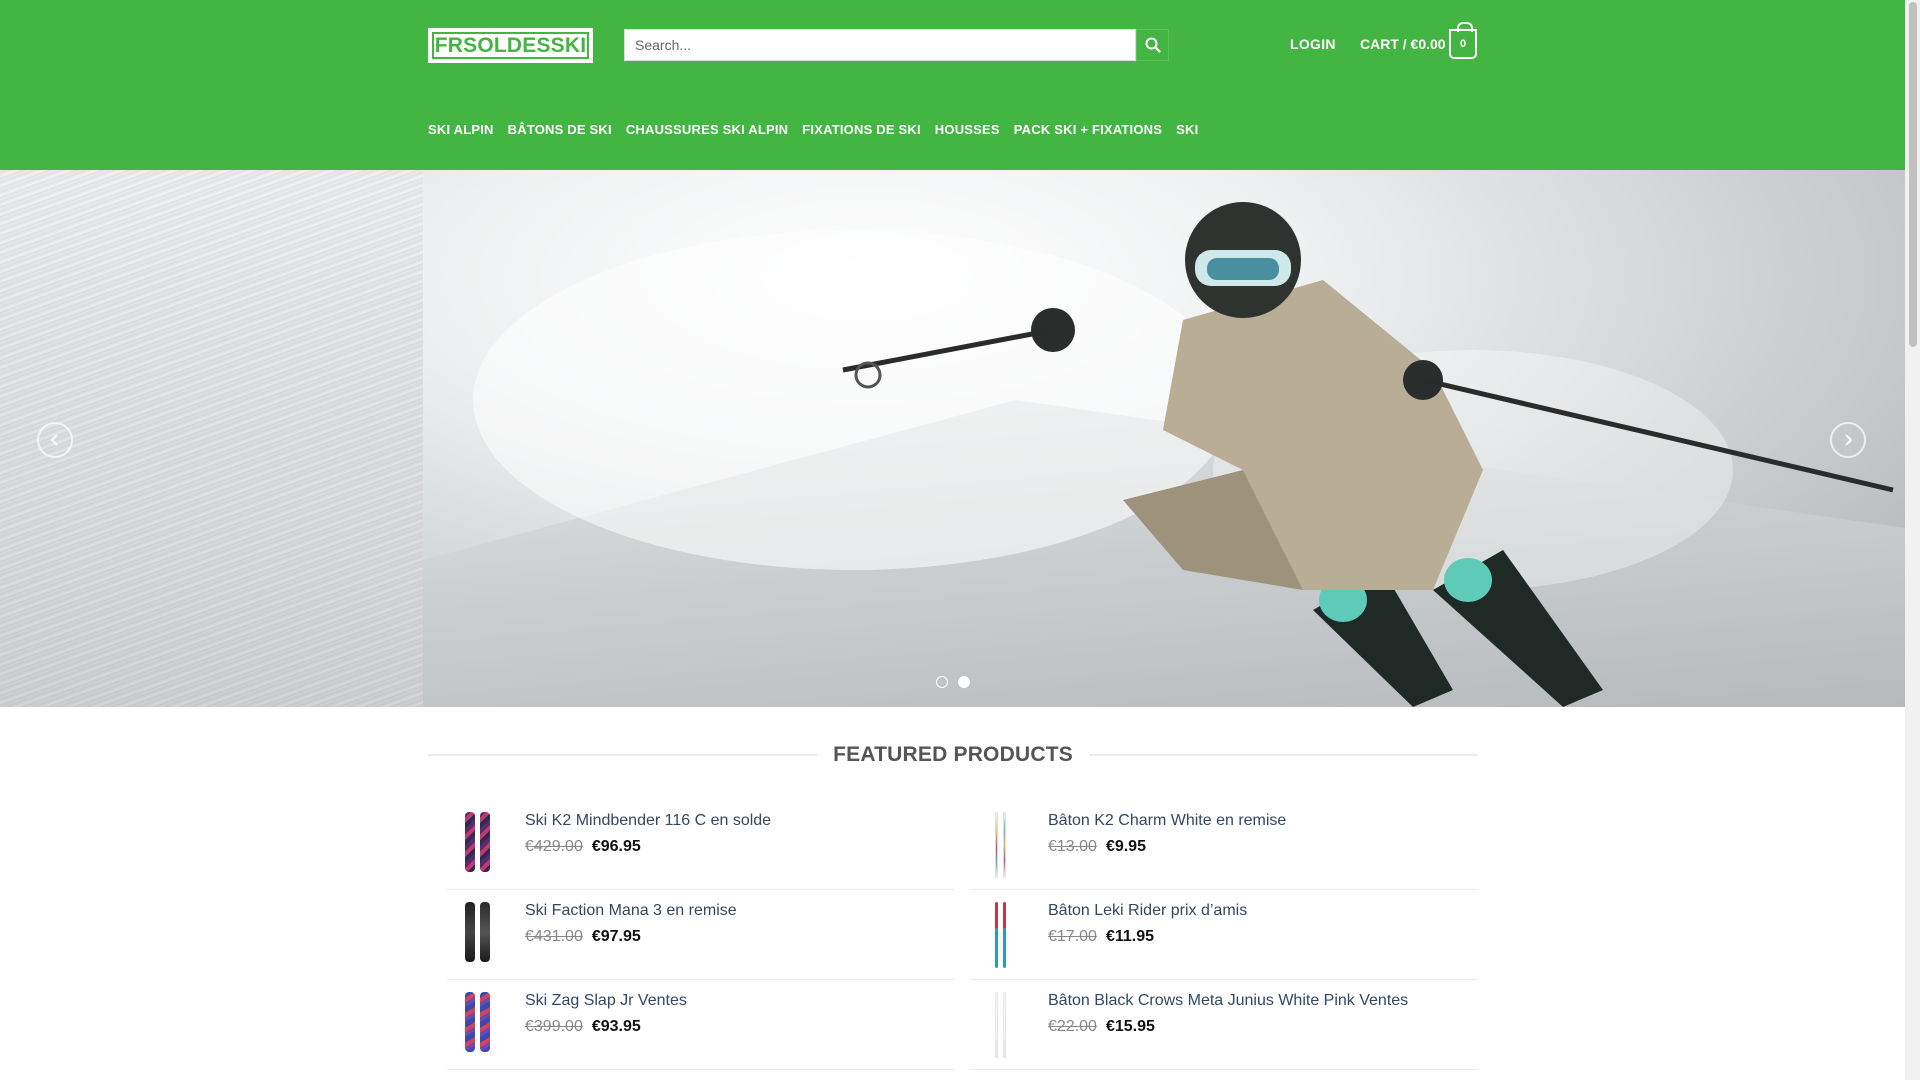 The width and height of the screenshot is (1920, 1080). I want to click on chevron-left-icon, so click(54, 440).